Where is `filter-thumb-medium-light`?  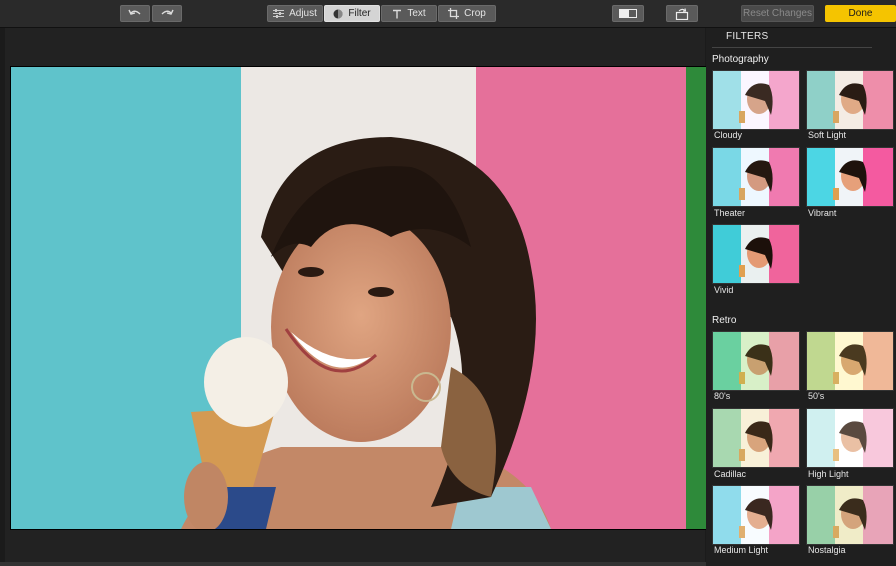 filter-thumb-medium-light is located at coordinates (756, 515).